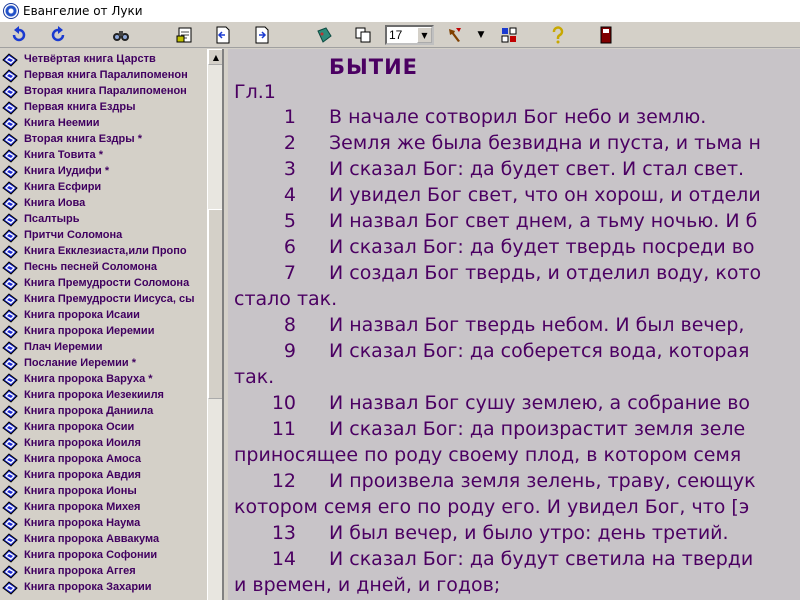 The height and width of the screenshot is (600, 800). What do you see at coordinates (92, 539) in the screenshot?
I see `book-label: Книга пророка Аввакума` at bounding box center [92, 539].